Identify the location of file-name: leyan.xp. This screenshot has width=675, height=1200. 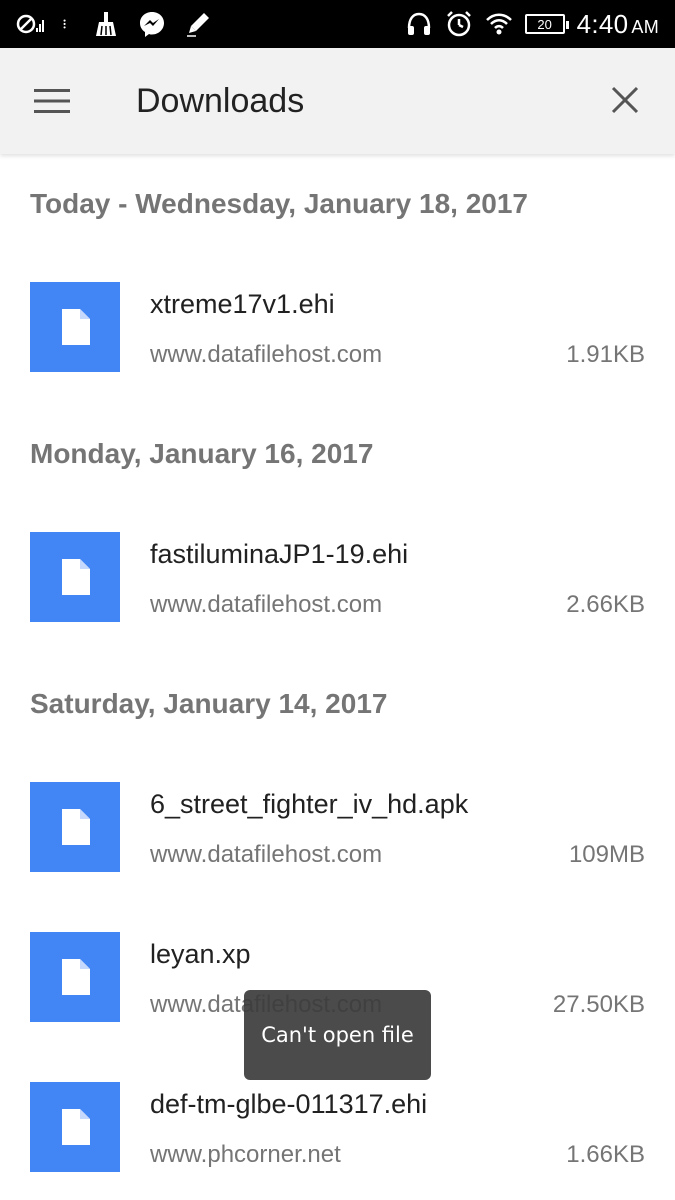
(200, 954).